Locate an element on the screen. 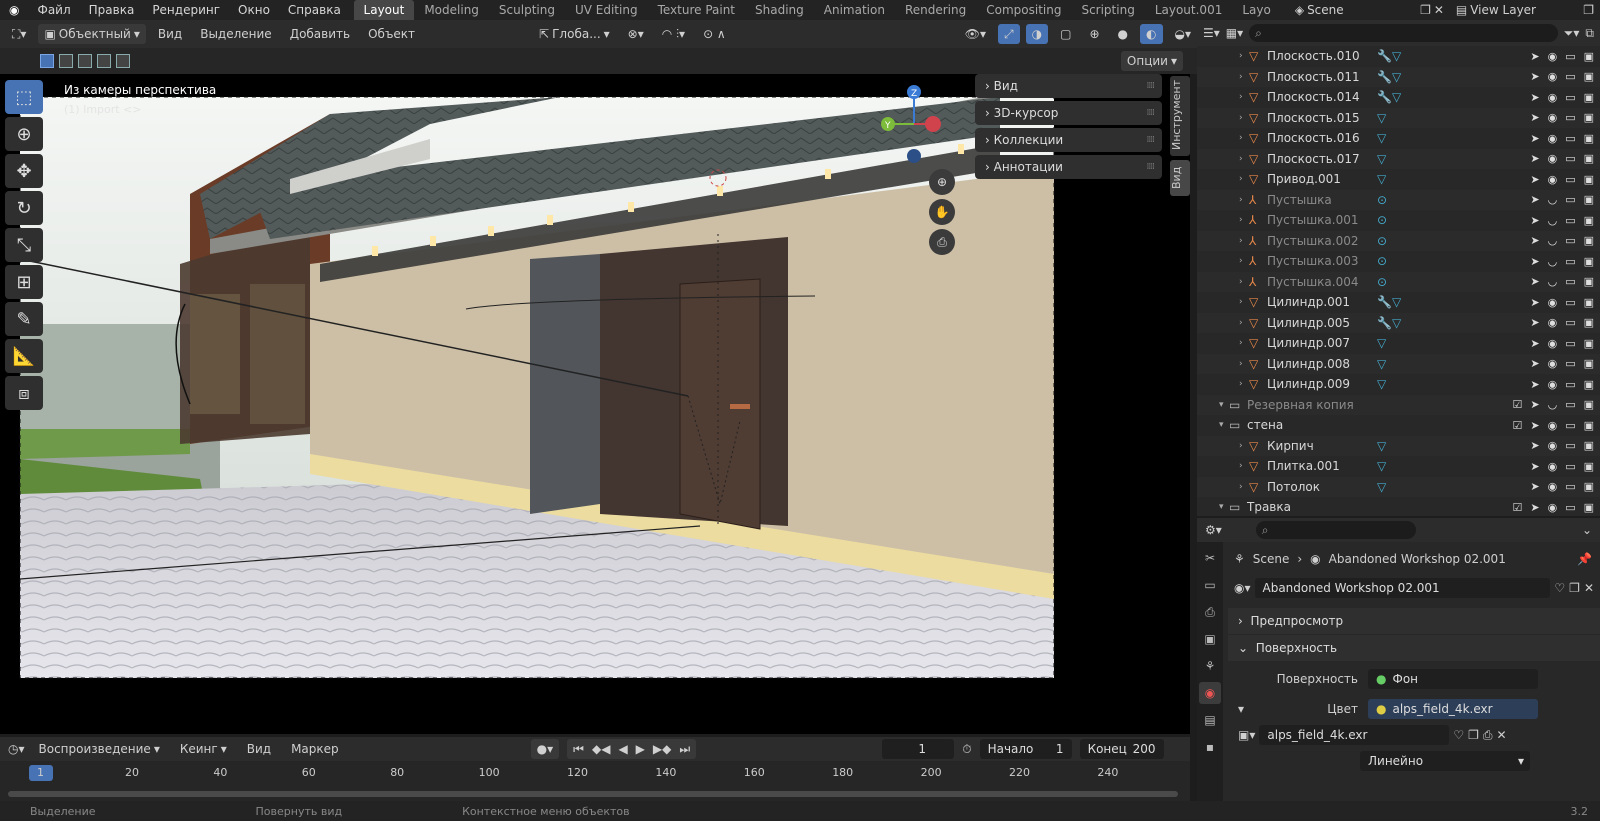 This screenshot has height=821, width=1600. outliner-row: › ▽ Плоскость.016 ▽ ➤ ◉ ▭ ▣ is located at coordinates (1398, 138).